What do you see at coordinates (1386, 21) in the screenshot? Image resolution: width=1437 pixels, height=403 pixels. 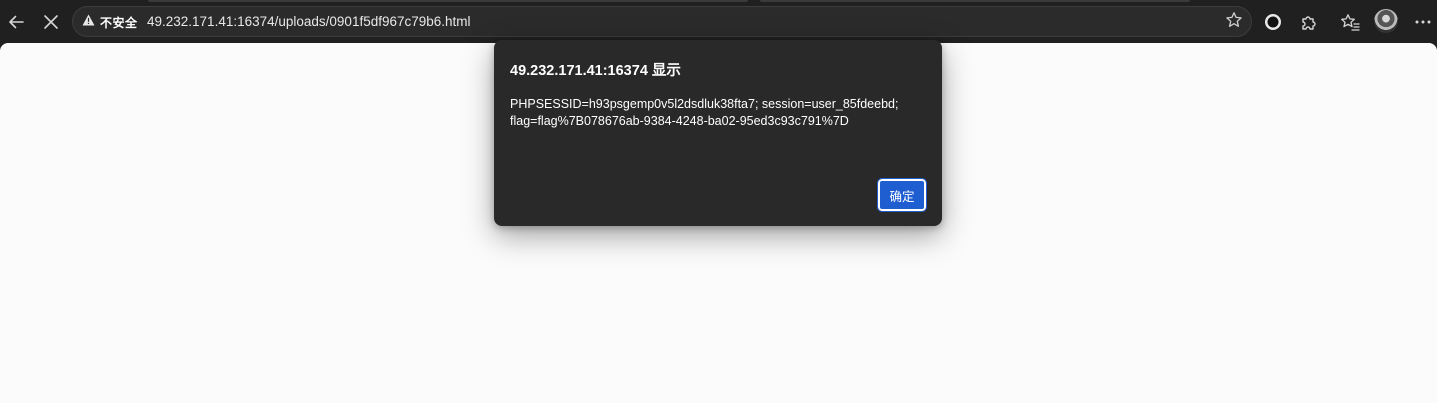 I see `avatar` at bounding box center [1386, 21].